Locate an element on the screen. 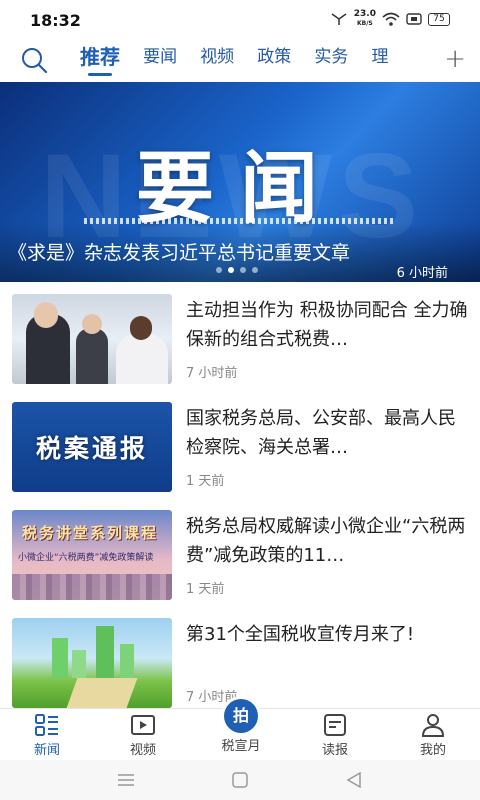 The width and height of the screenshot is (480, 800). bottom-navigation: 新闻 视频 拍 税宣月 读报 我的 is located at coordinates (240, 729).